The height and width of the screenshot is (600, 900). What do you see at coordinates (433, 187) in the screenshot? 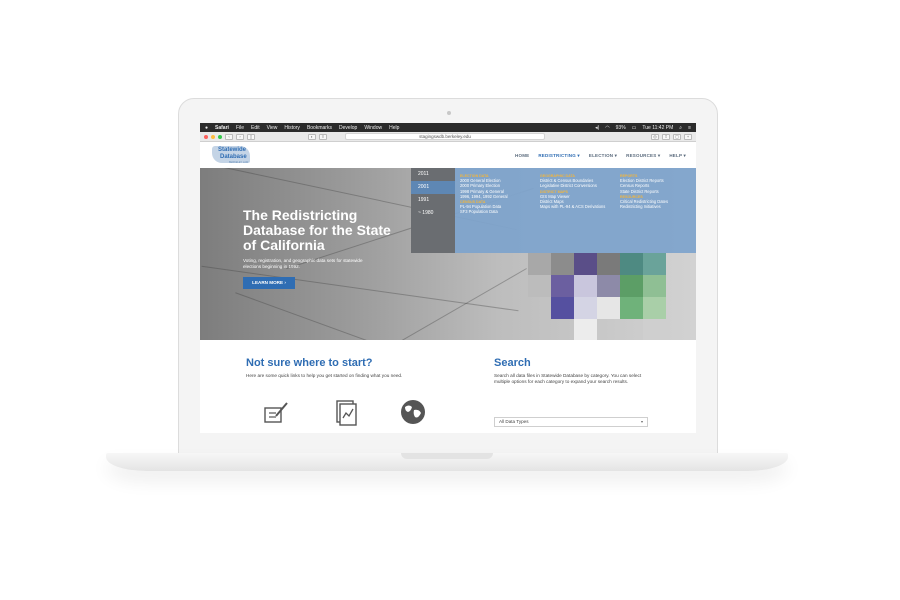
I see `year-tab-2001: 2001` at bounding box center [433, 187].